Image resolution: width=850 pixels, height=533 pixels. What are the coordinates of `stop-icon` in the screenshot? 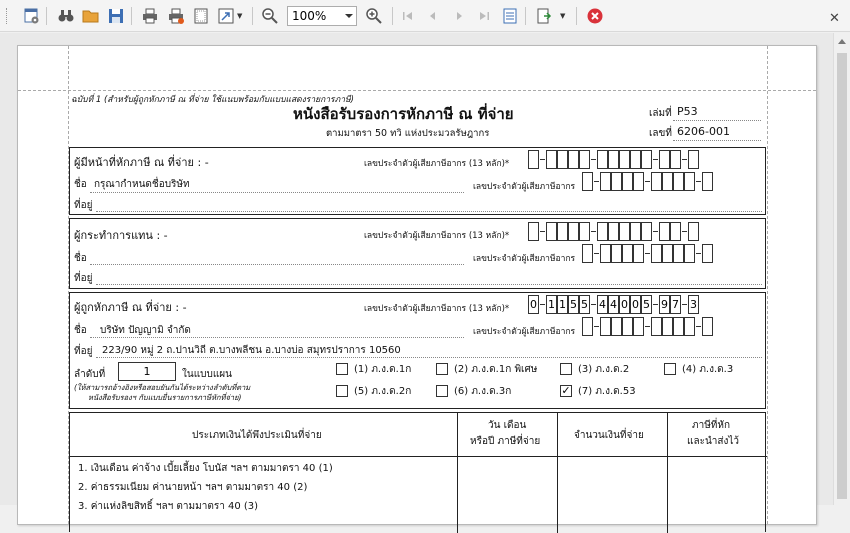 It's located at (595, 16).